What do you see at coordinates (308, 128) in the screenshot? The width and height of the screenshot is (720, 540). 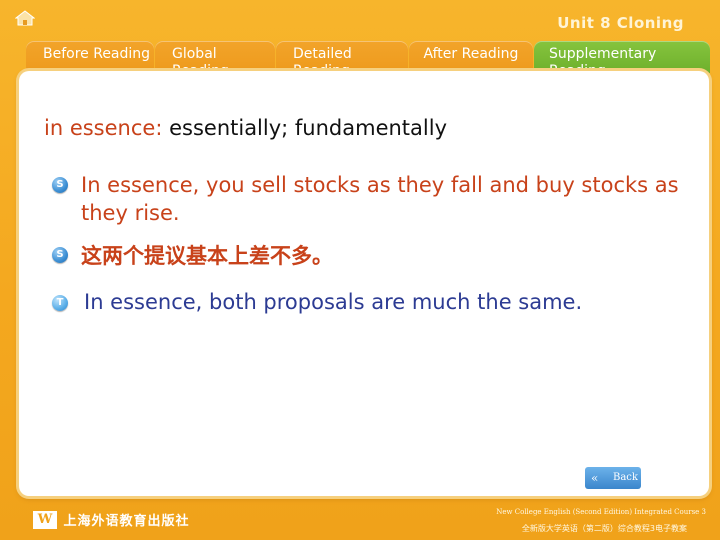 I see `definition: essentially; fundamentally` at bounding box center [308, 128].